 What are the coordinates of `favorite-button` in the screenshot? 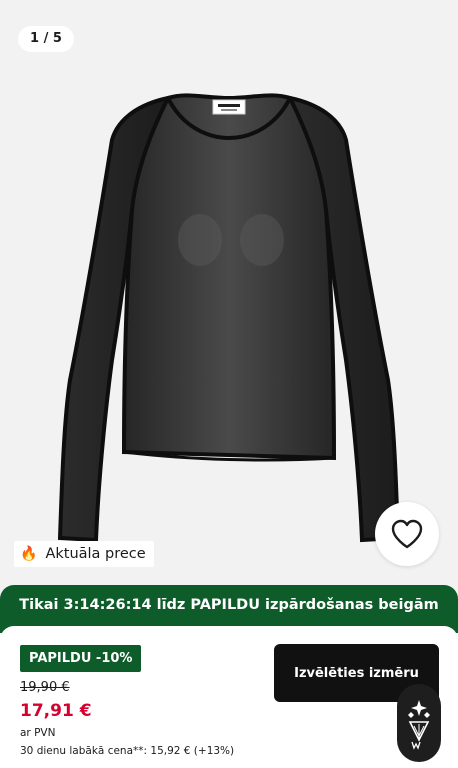 It's located at (407, 534).